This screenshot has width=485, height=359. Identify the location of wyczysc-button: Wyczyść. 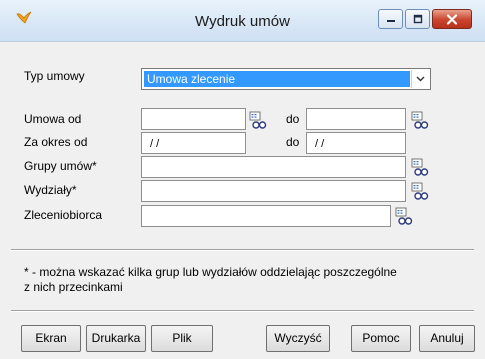
(298, 338).